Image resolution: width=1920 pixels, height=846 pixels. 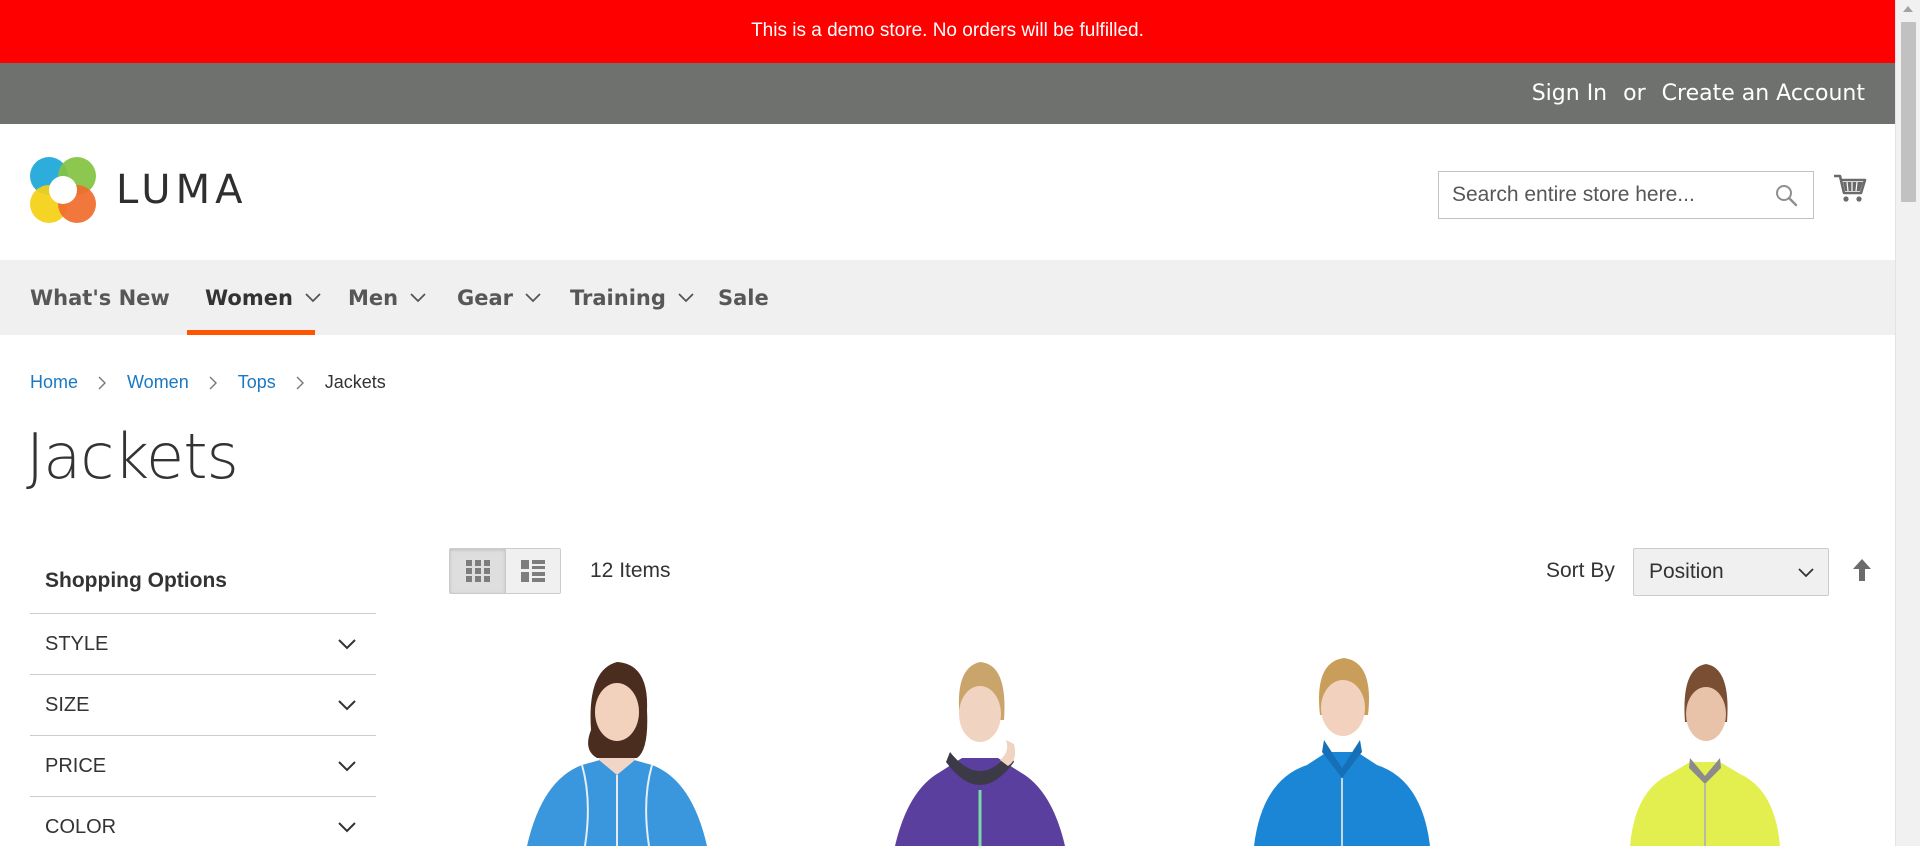 What do you see at coordinates (63, 190) in the screenshot?
I see `luma-logo-icon` at bounding box center [63, 190].